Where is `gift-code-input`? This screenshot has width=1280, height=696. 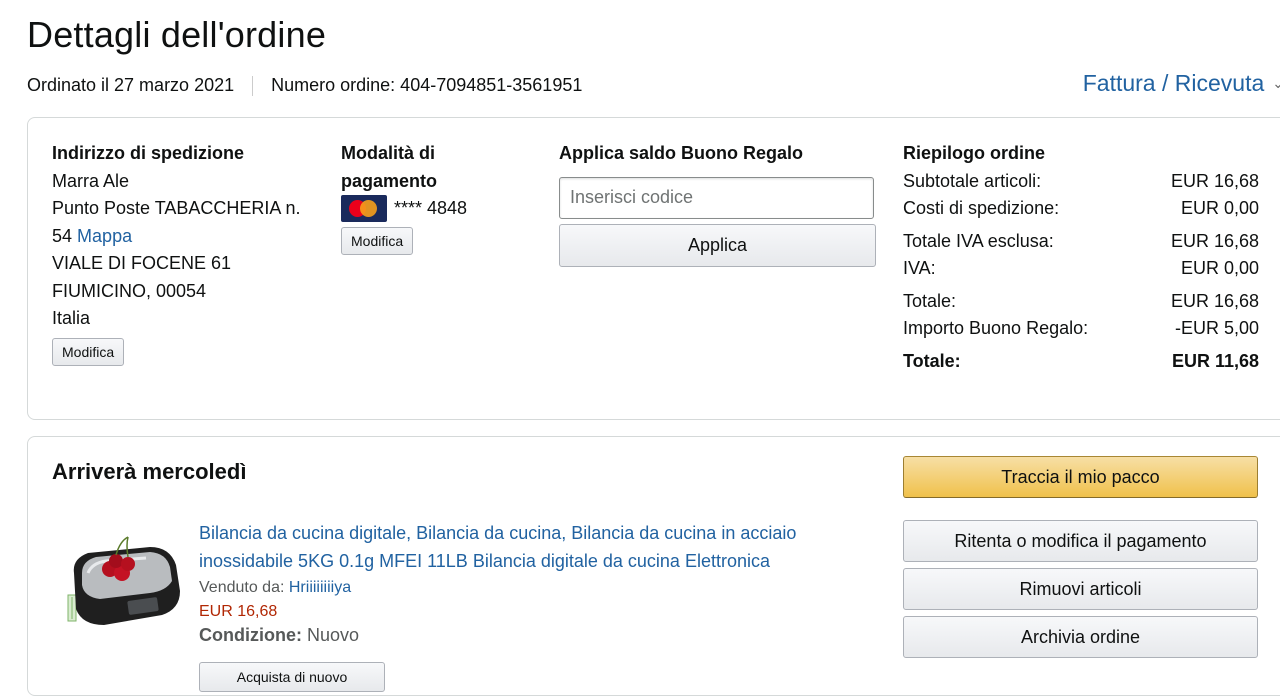 gift-code-input is located at coordinates (716, 197).